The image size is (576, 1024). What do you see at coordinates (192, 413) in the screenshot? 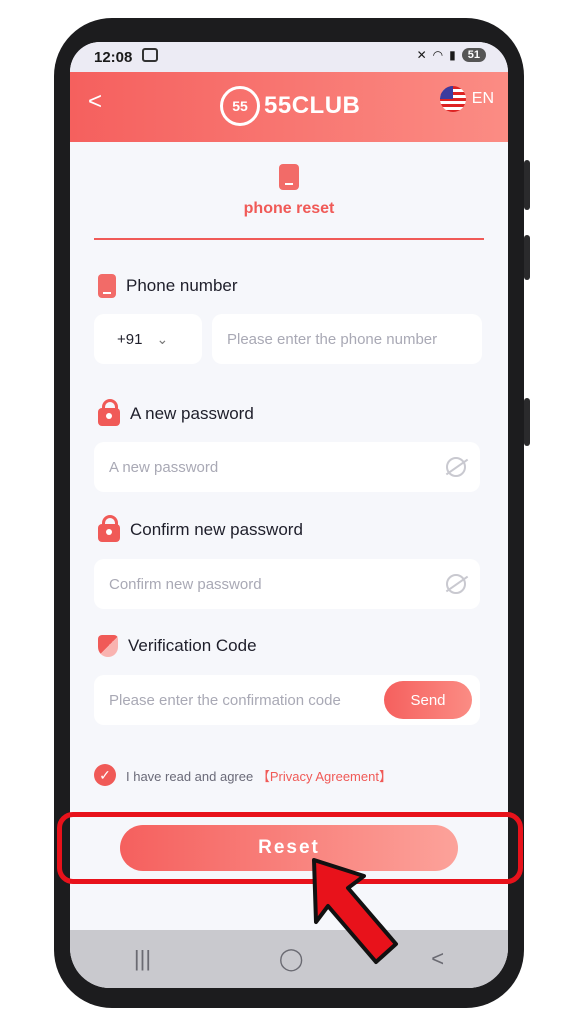
I see `password-label: A new password` at bounding box center [192, 413].